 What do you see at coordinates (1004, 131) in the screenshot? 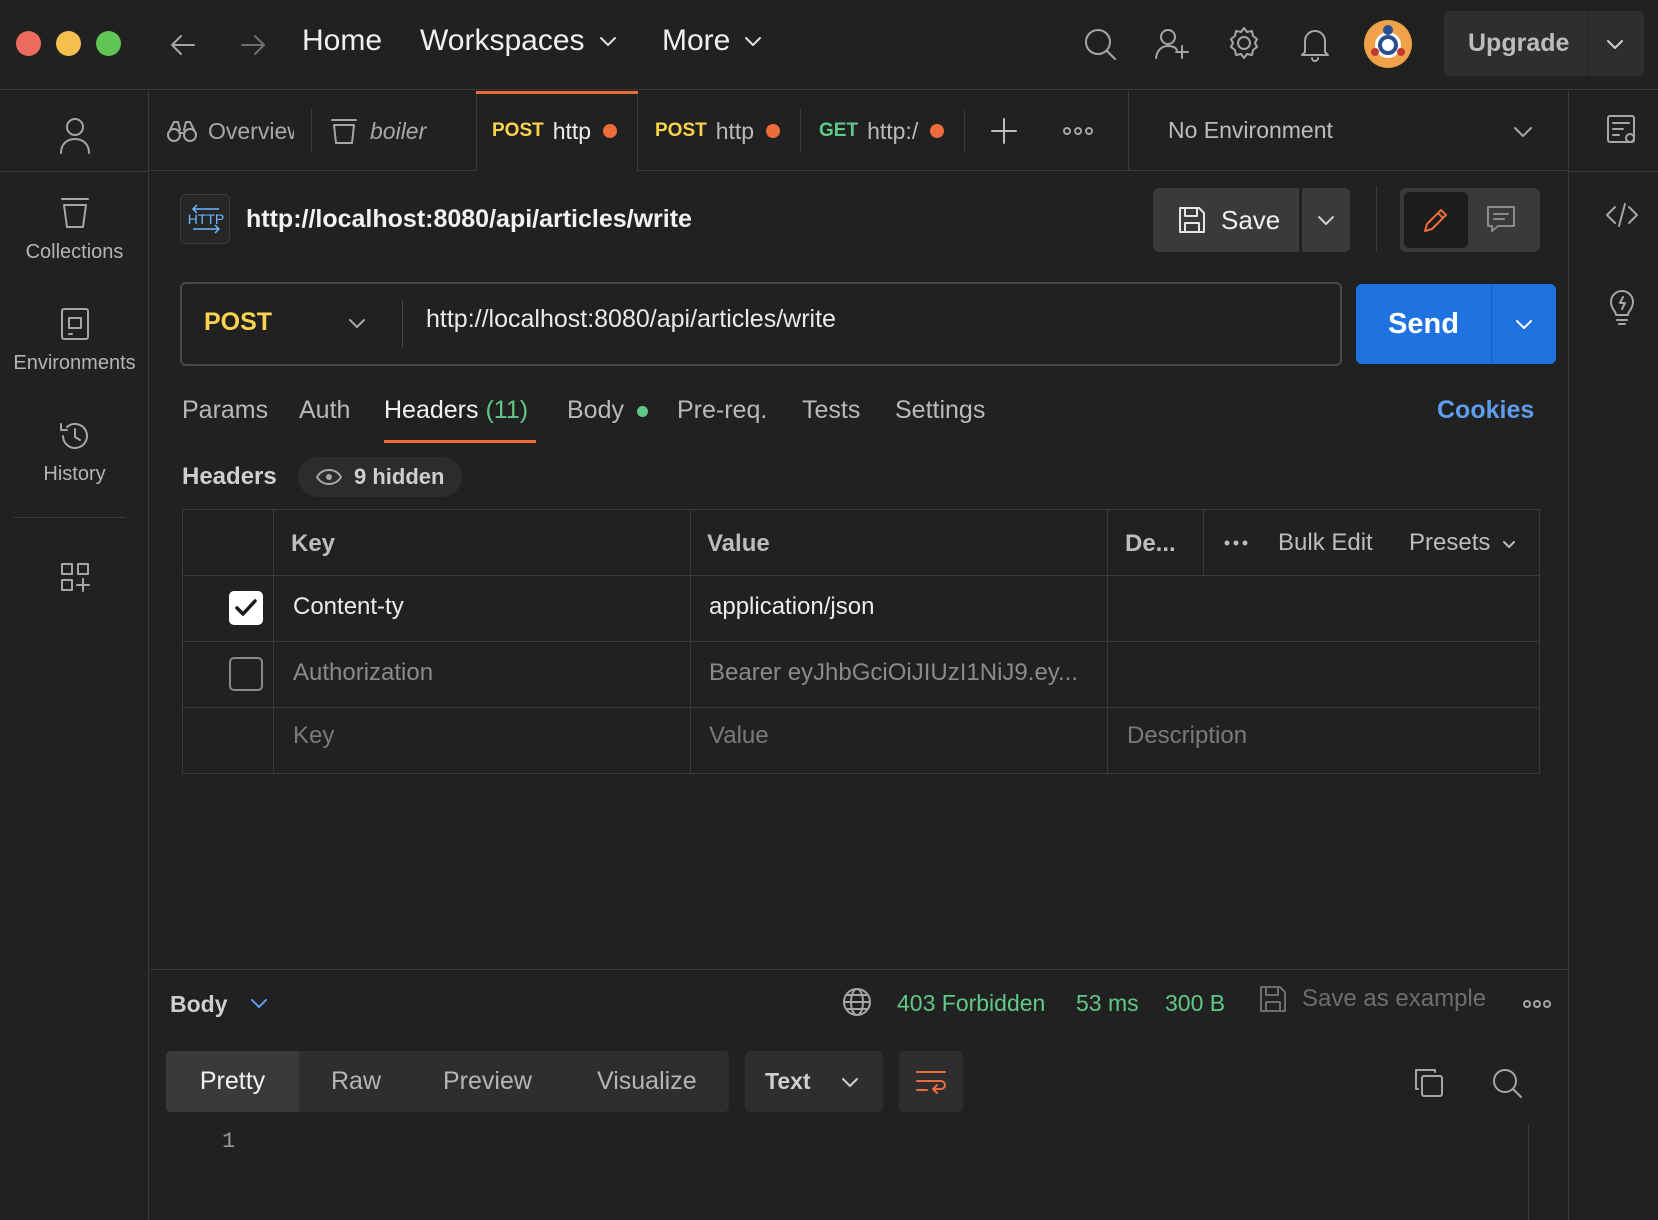
I see `new-tab-plus-icon` at bounding box center [1004, 131].